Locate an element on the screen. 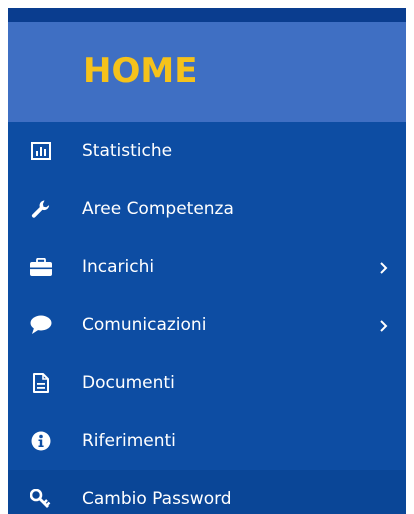 This screenshot has width=414, height=514. menu-item-label: Comunicazioni is located at coordinates (144, 325).